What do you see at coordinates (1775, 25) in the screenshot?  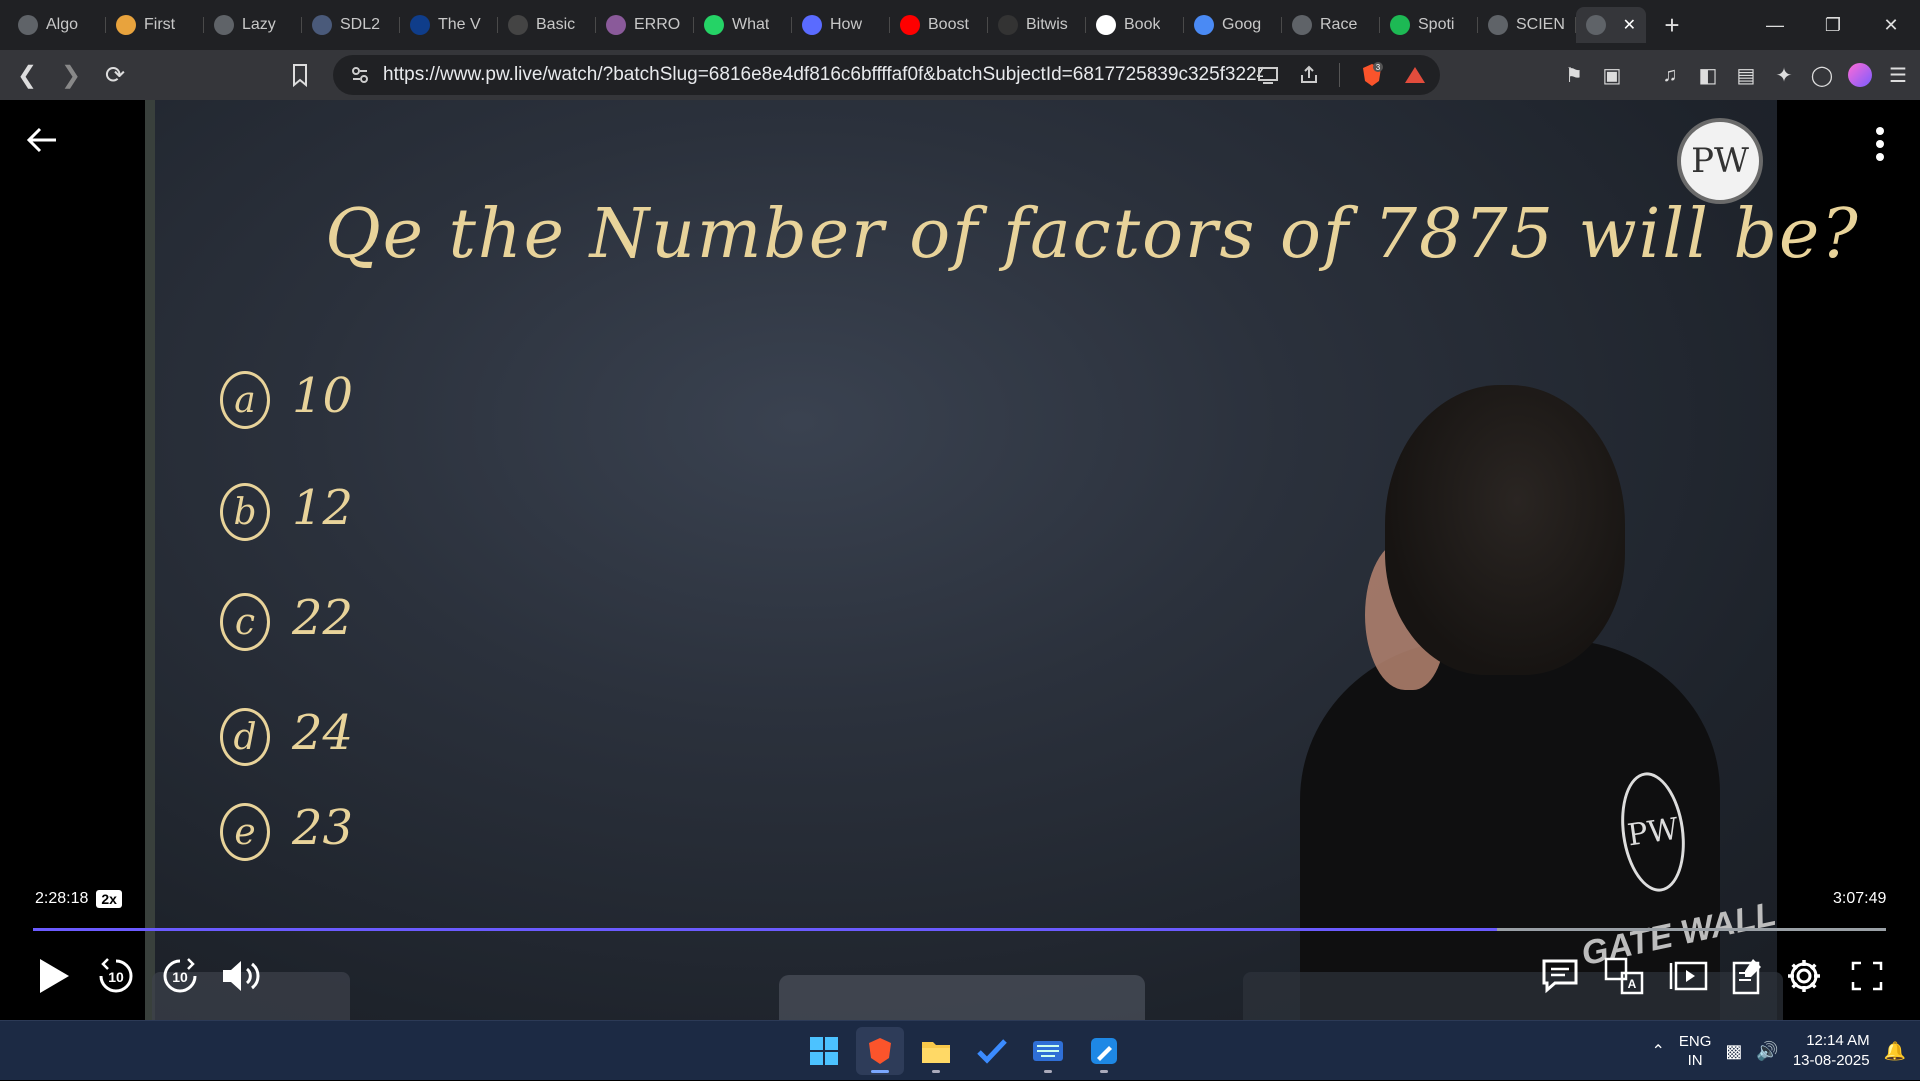 I see `minimize-button: —` at bounding box center [1775, 25].